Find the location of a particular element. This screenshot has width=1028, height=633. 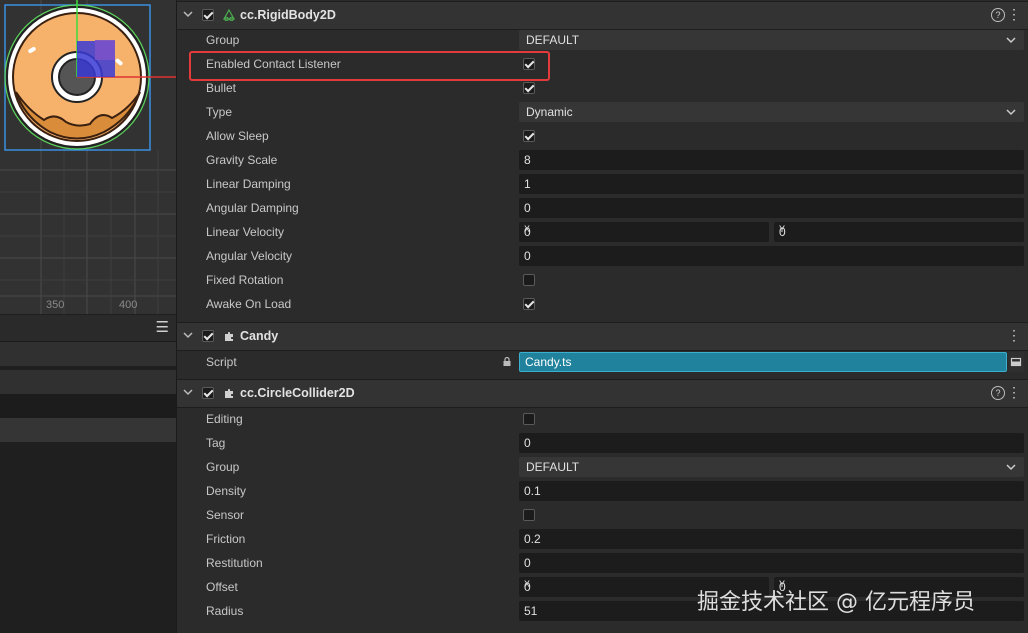

property-label: Sensor is located at coordinates (225, 515).